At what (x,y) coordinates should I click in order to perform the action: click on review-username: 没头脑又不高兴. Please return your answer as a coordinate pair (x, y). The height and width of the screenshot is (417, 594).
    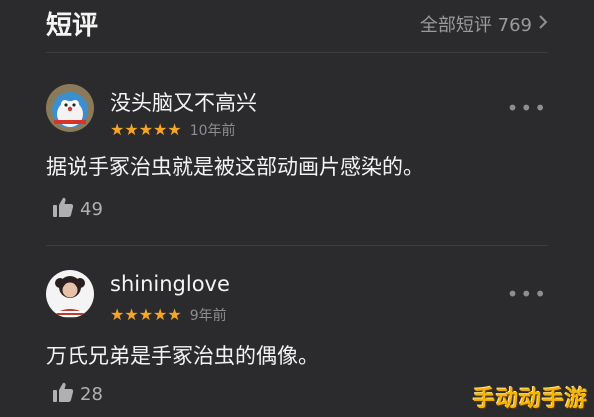
    Looking at the image, I should click on (183, 102).